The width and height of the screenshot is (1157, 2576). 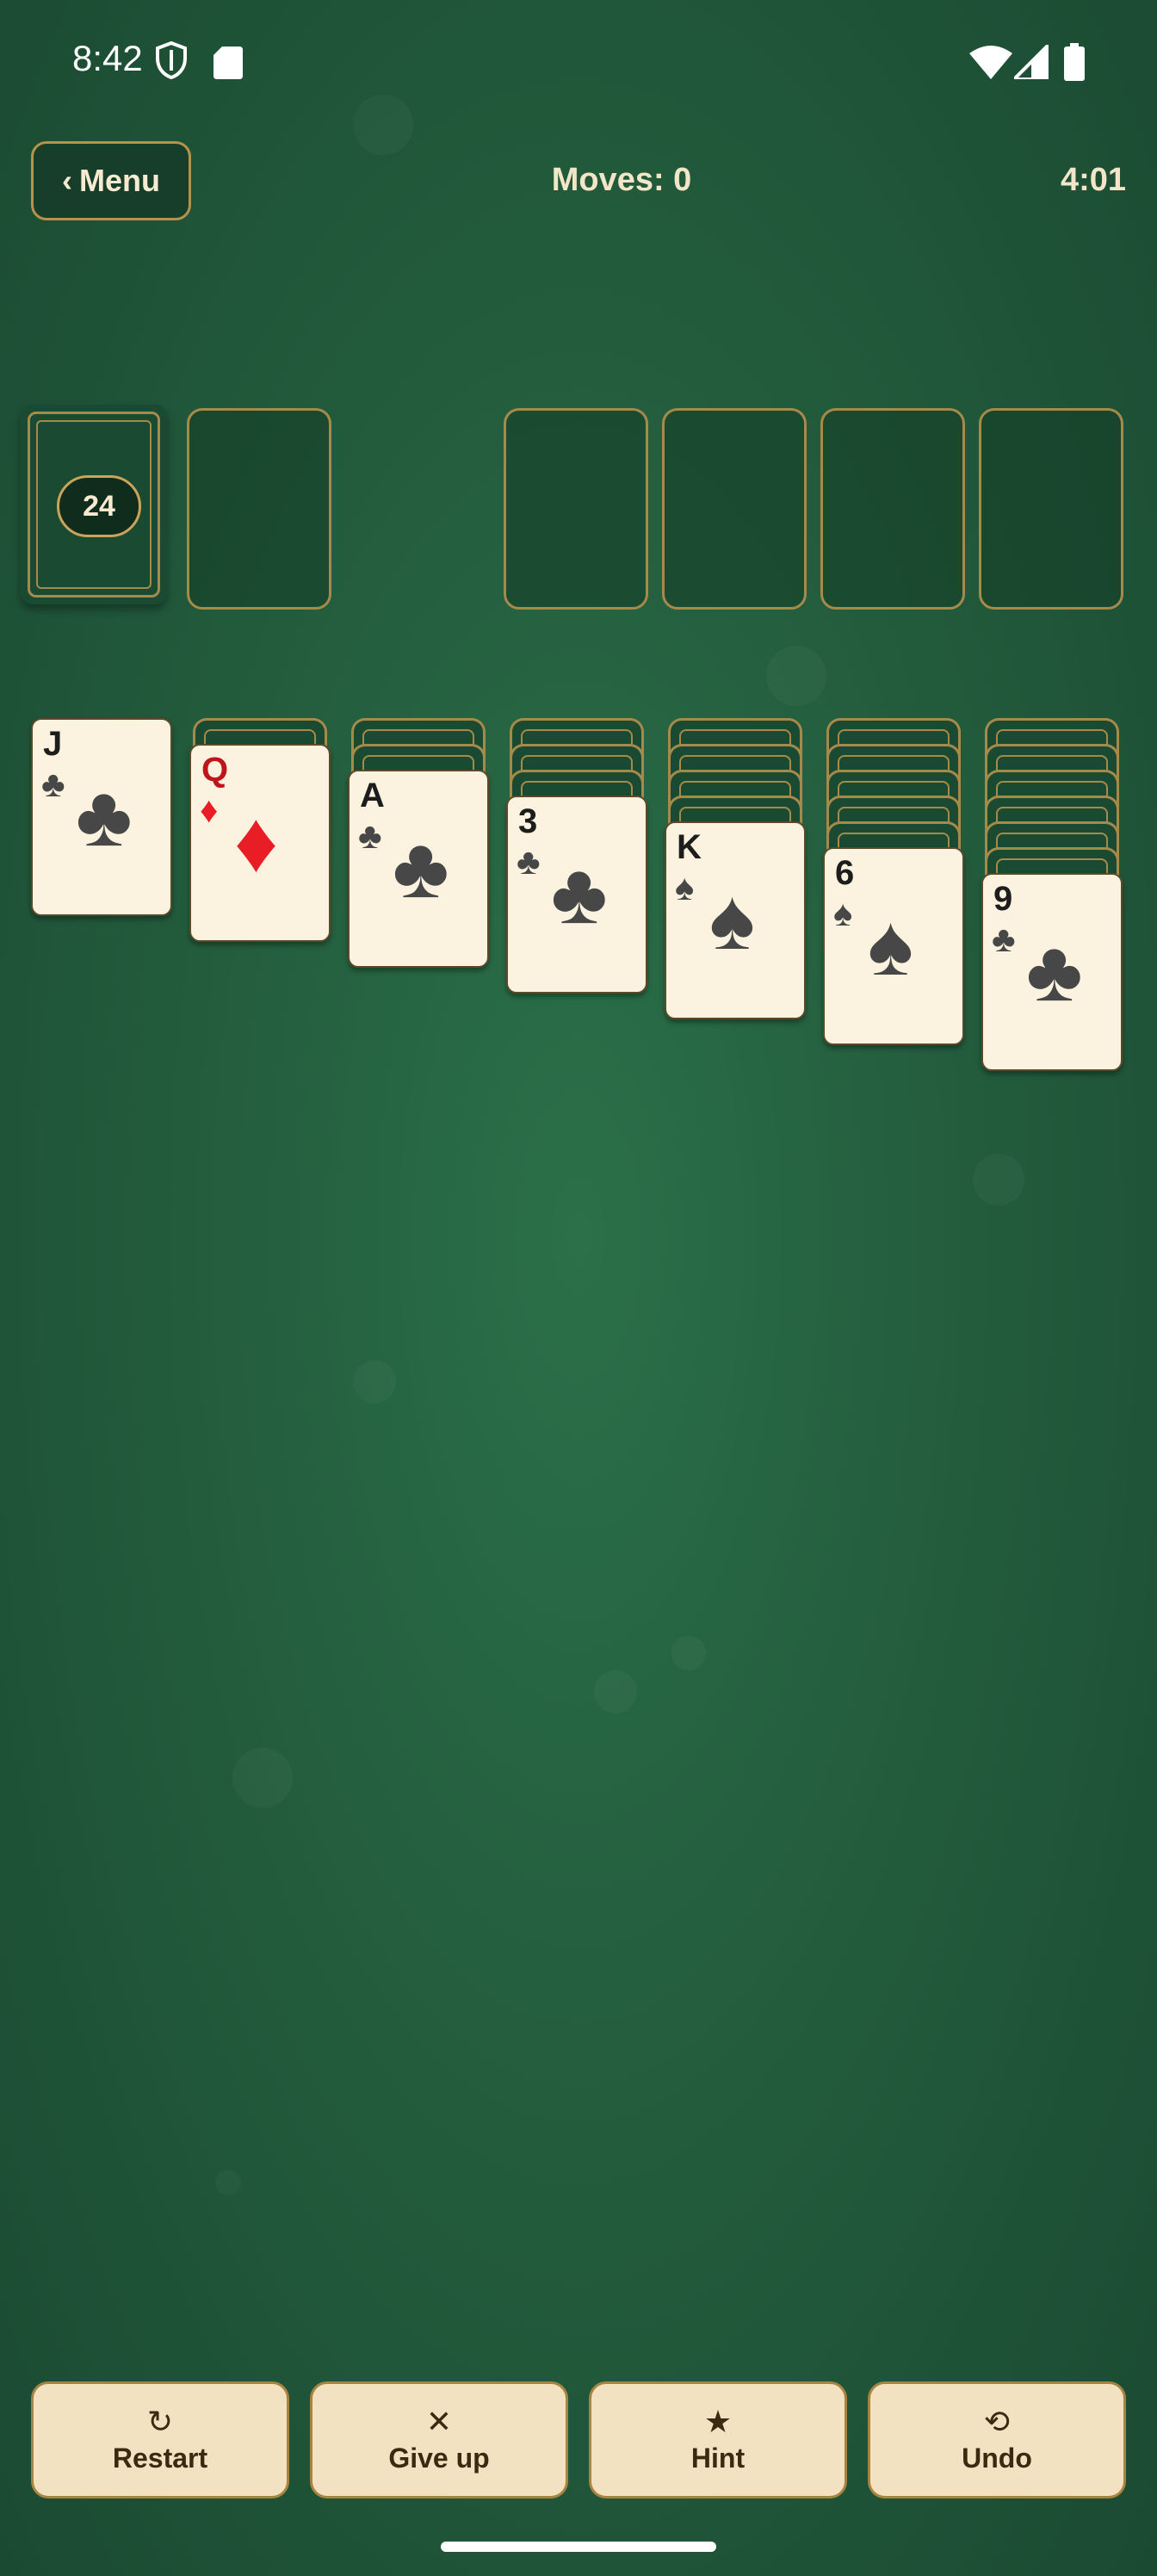 What do you see at coordinates (579, 2547) in the screenshot?
I see `home-indicator` at bounding box center [579, 2547].